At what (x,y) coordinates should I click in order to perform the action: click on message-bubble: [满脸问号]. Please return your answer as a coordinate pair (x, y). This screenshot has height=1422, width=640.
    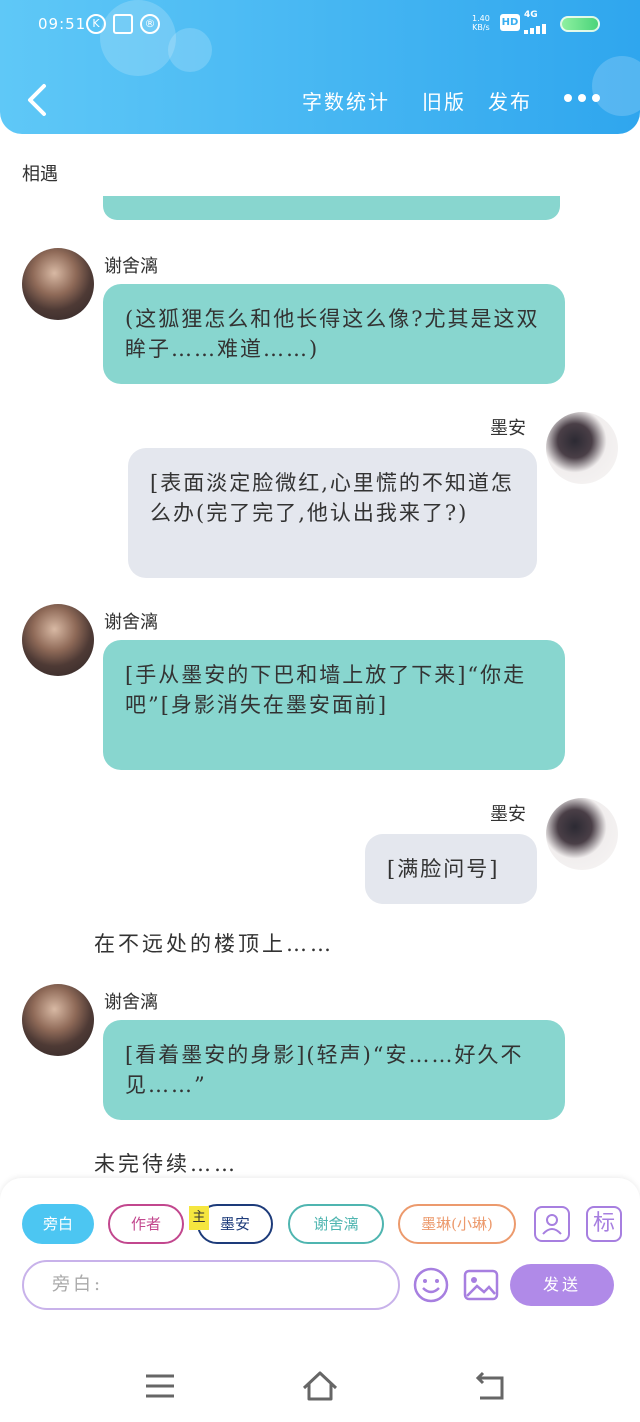
    Looking at the image, I should click on (451, 869).